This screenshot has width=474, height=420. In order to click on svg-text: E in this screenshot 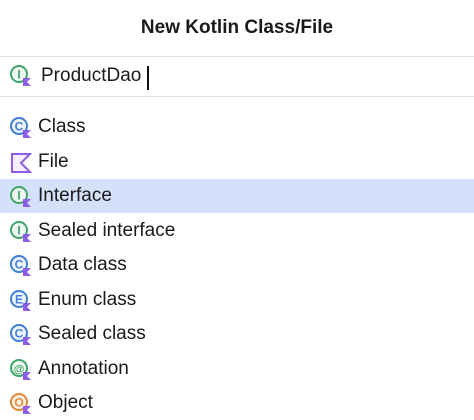, I will do `click(19, 299)`.